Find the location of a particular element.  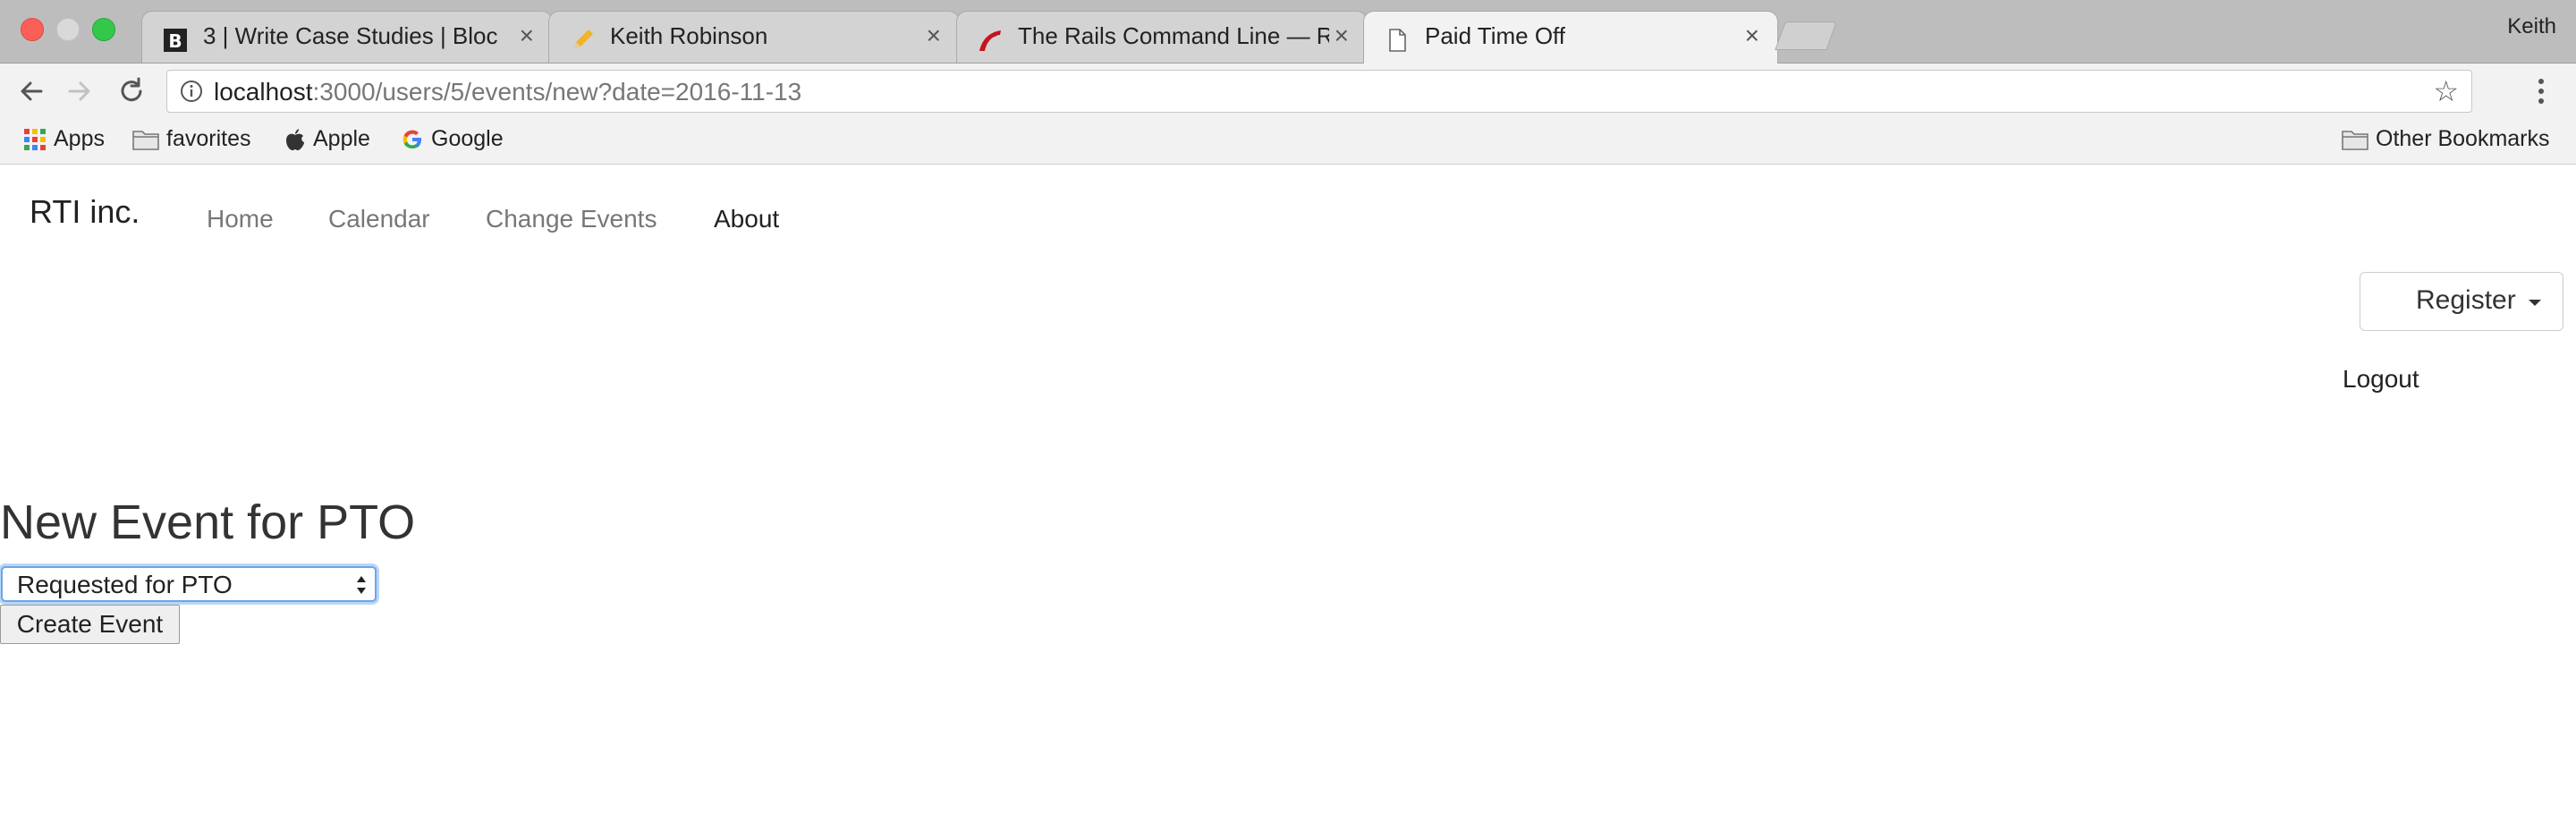

reload-icon is located at coordinates (131, 91).